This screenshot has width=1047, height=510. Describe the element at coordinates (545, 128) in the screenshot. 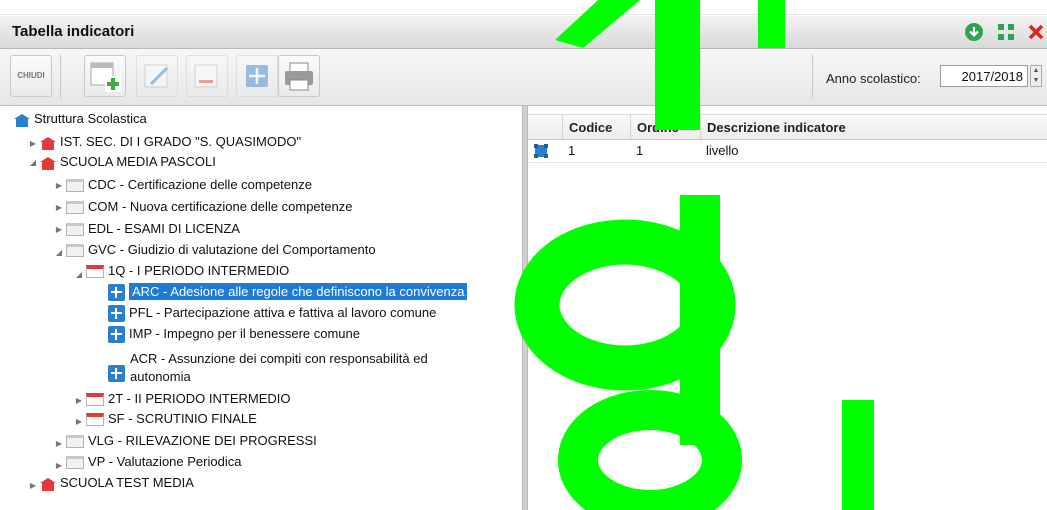

I see `header-blank` at that location.